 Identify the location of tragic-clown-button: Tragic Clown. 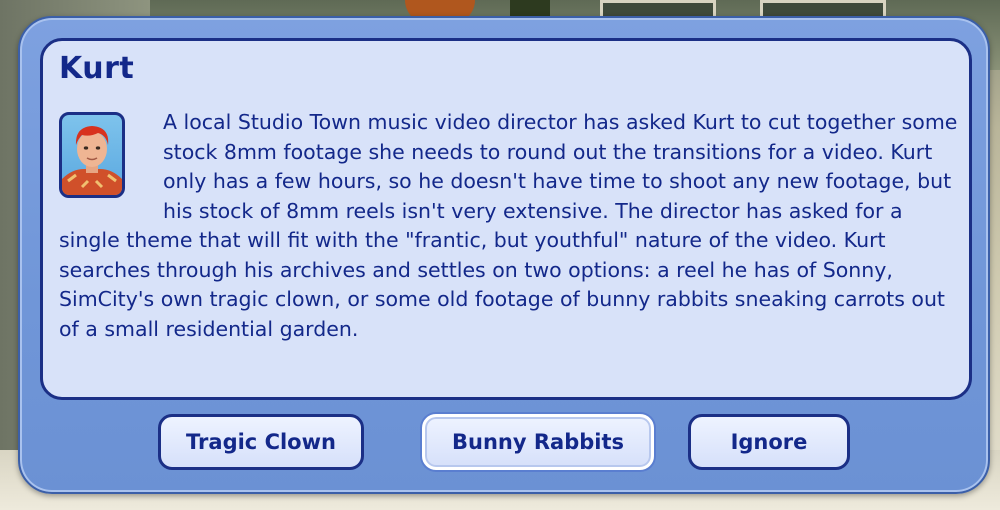
(261, 442).